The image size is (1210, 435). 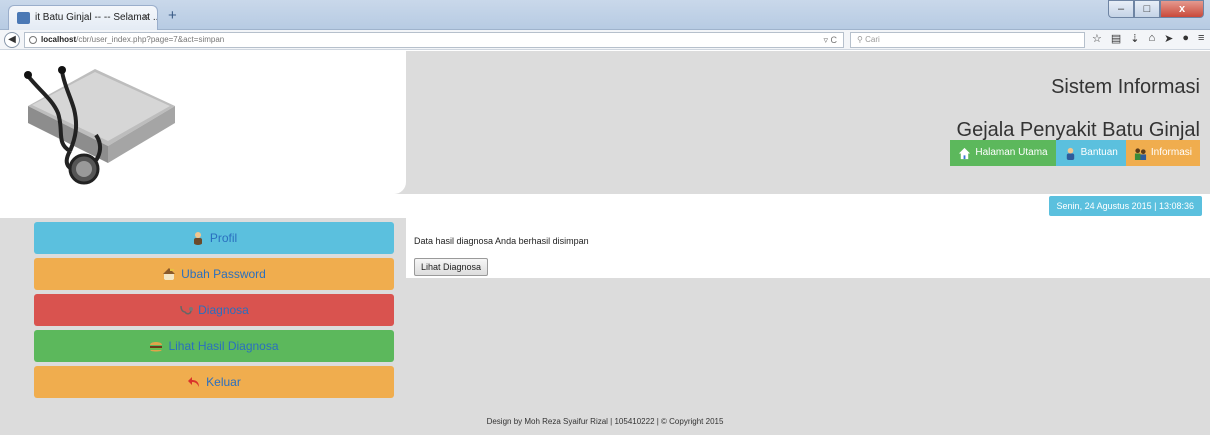 I want to click on date-bar: Senin, 24 Agustus 2015 | 13:08:36, so click(x=605, y=206).